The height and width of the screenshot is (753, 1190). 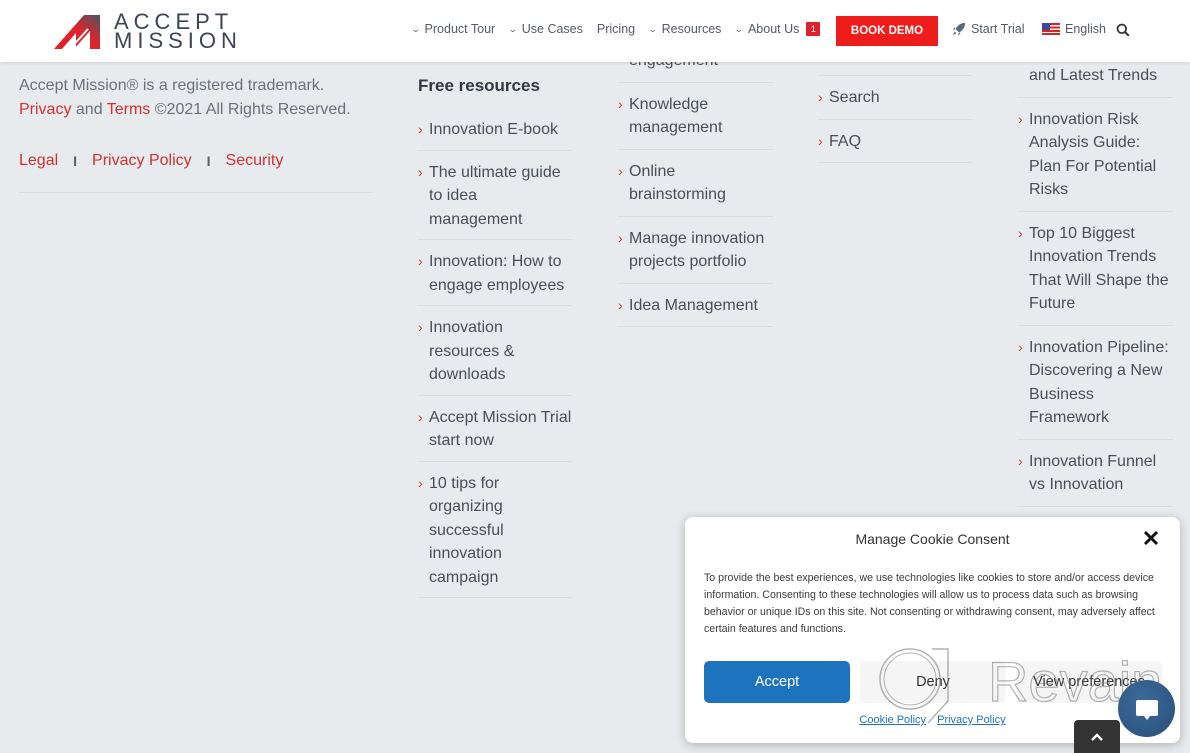 I want to click on list-item-faq: › FAQ, so click(x=895, y=141).